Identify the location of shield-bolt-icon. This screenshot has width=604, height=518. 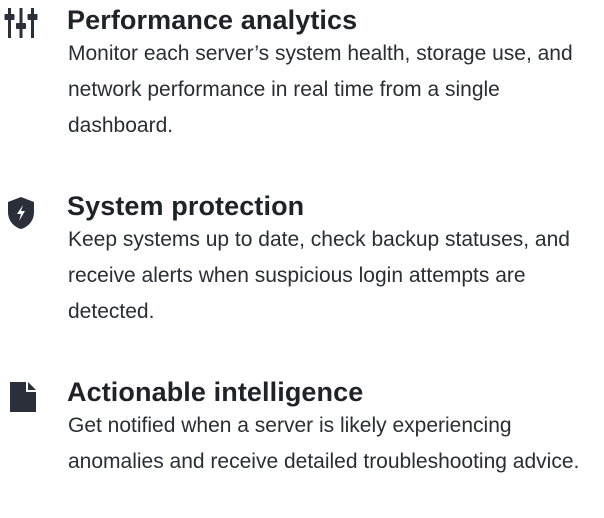
(23, 213).